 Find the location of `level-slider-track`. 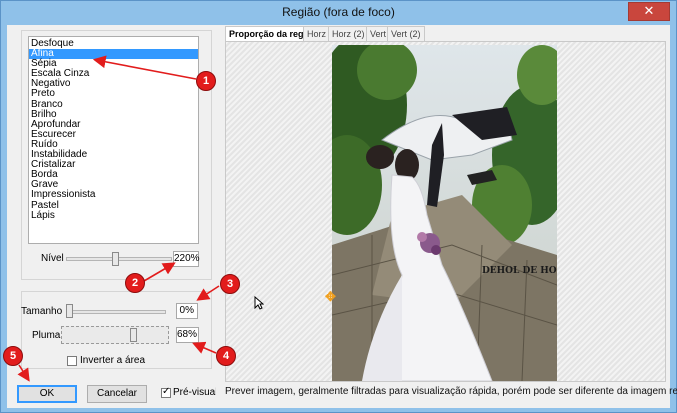

level-slider-track is located at coordinates (119, 259).